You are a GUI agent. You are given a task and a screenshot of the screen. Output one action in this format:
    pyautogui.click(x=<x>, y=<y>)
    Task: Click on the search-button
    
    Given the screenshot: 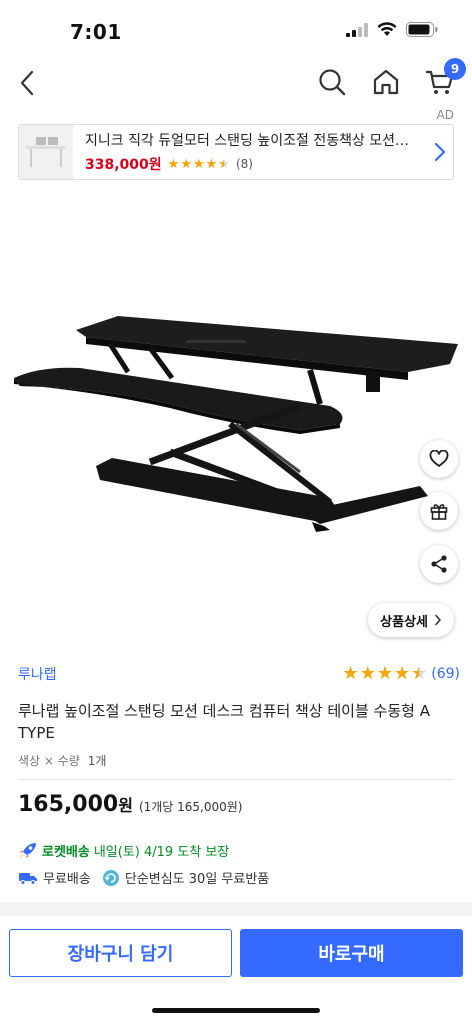 What is the action you would take?
    pyautogui.click(x=332, y=82)
    